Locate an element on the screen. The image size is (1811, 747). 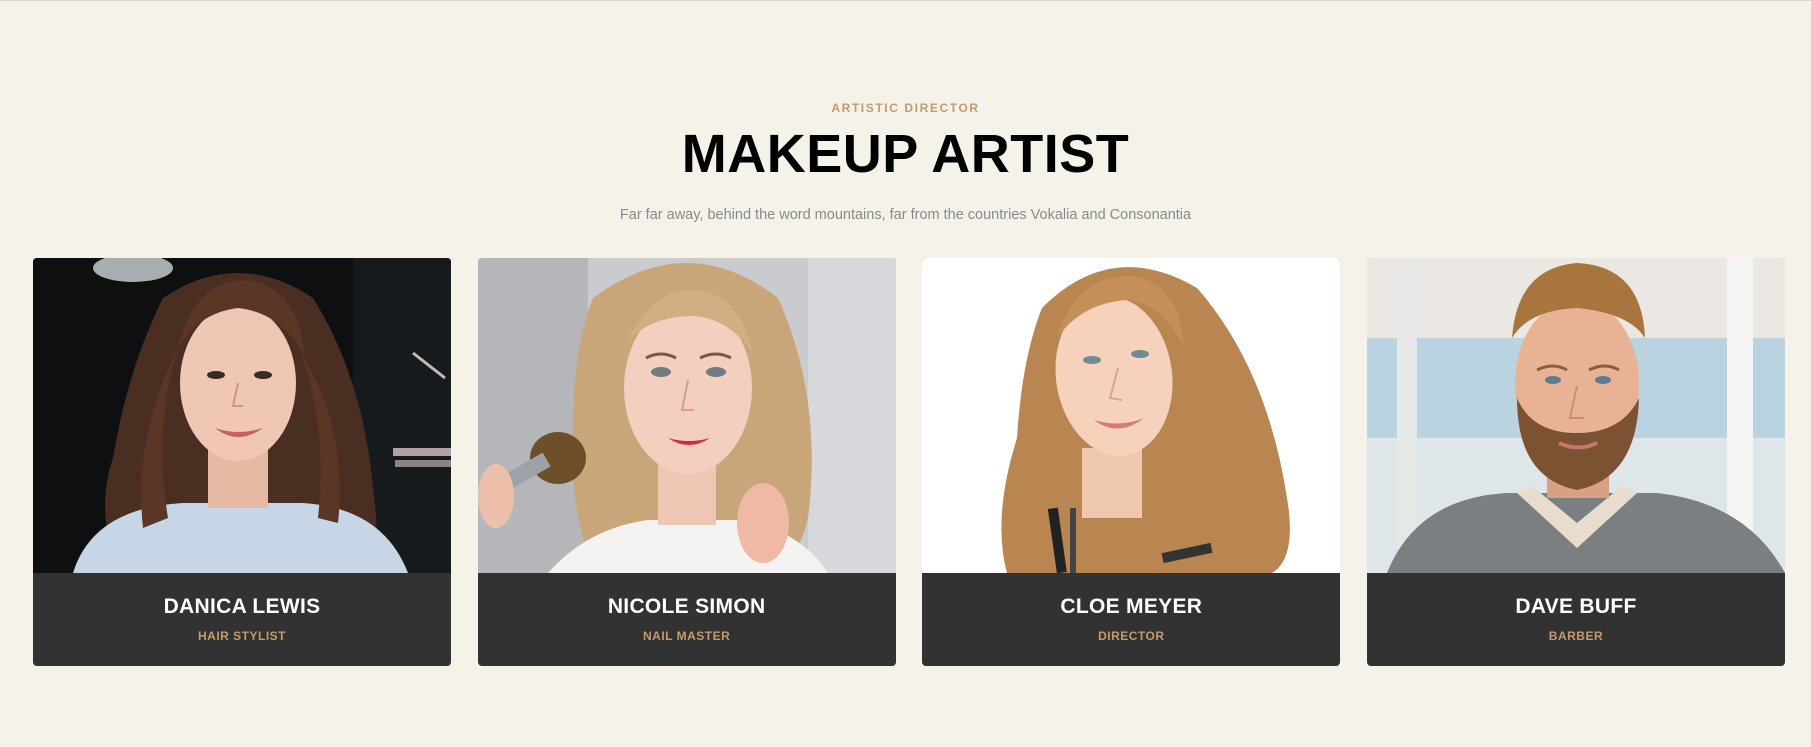
team-info: DANICA LEWIS HAIR STYLIST is located at coordinates (242, 619).